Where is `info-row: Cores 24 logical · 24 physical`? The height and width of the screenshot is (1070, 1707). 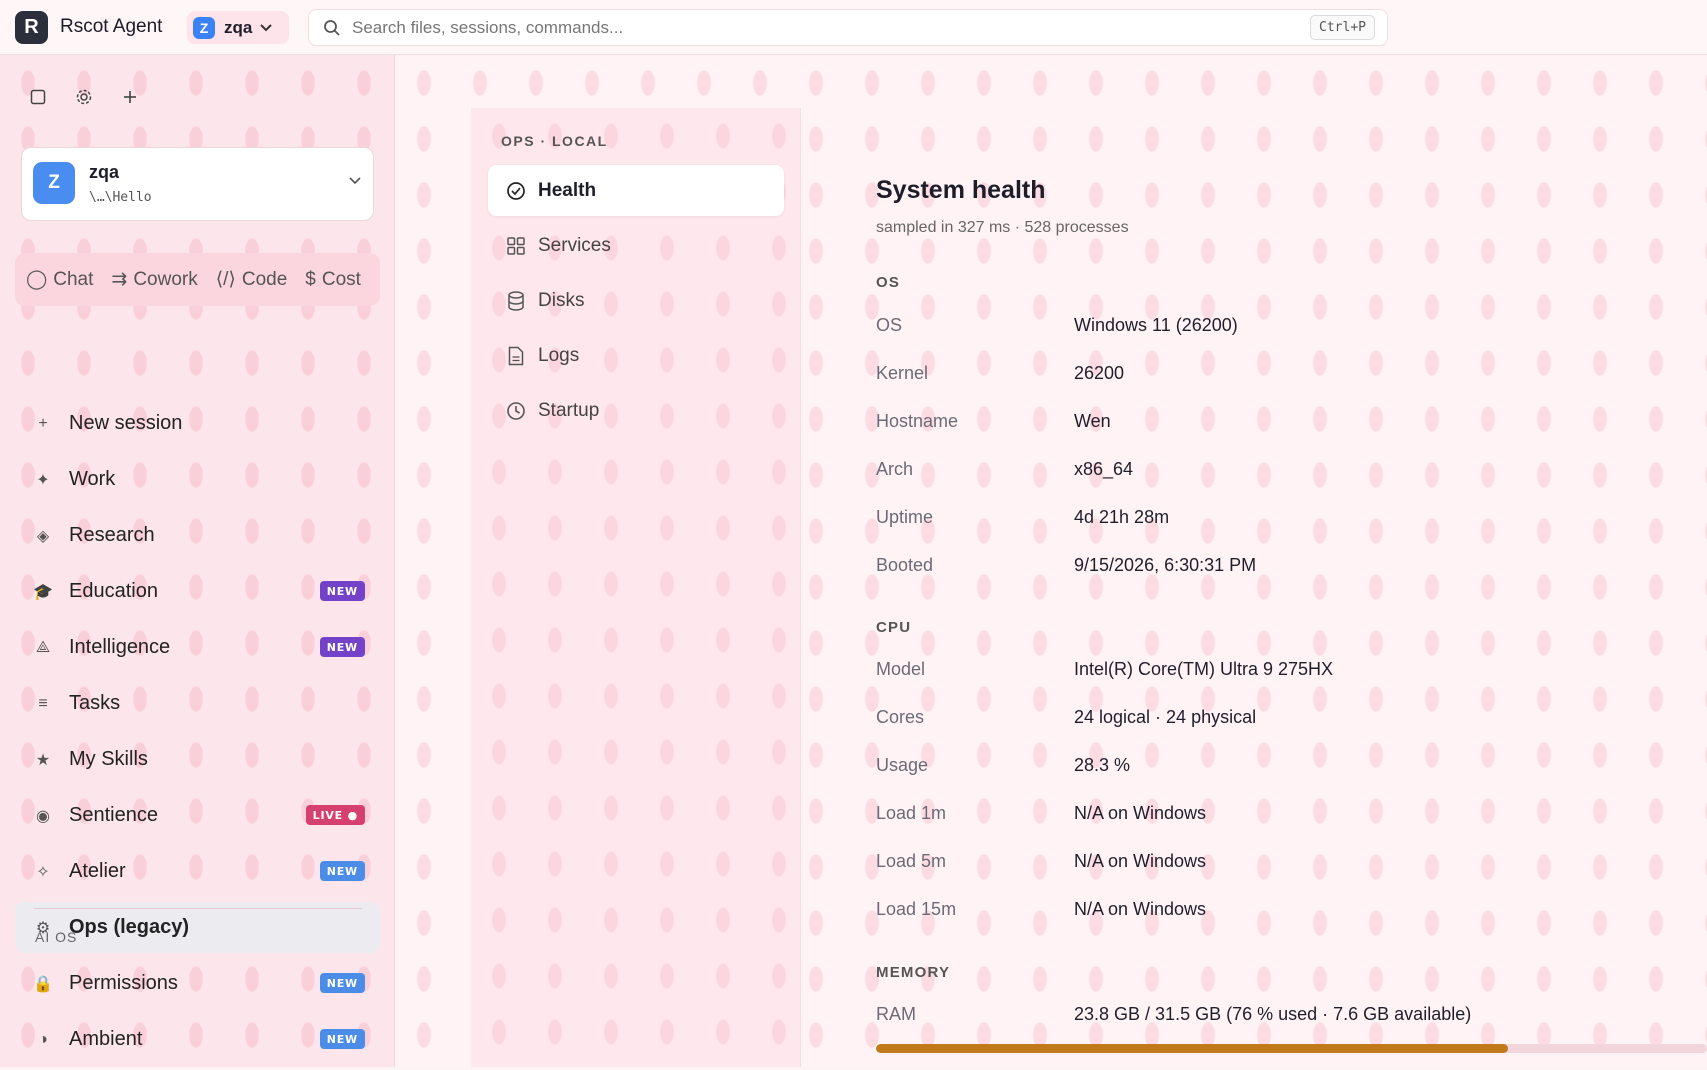
info-row: Cores 24 logical · 24 physical is located at coordinates (1226, 722).